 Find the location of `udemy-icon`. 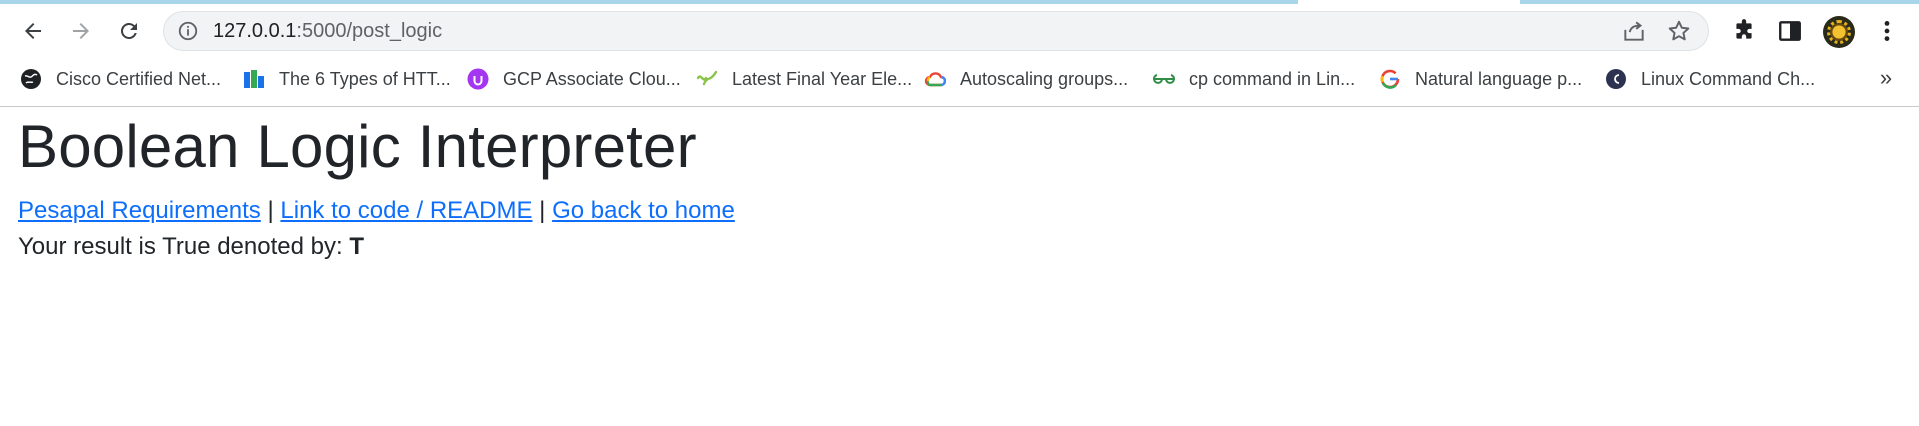

udemy-icon is located at coordinates (478, 79).